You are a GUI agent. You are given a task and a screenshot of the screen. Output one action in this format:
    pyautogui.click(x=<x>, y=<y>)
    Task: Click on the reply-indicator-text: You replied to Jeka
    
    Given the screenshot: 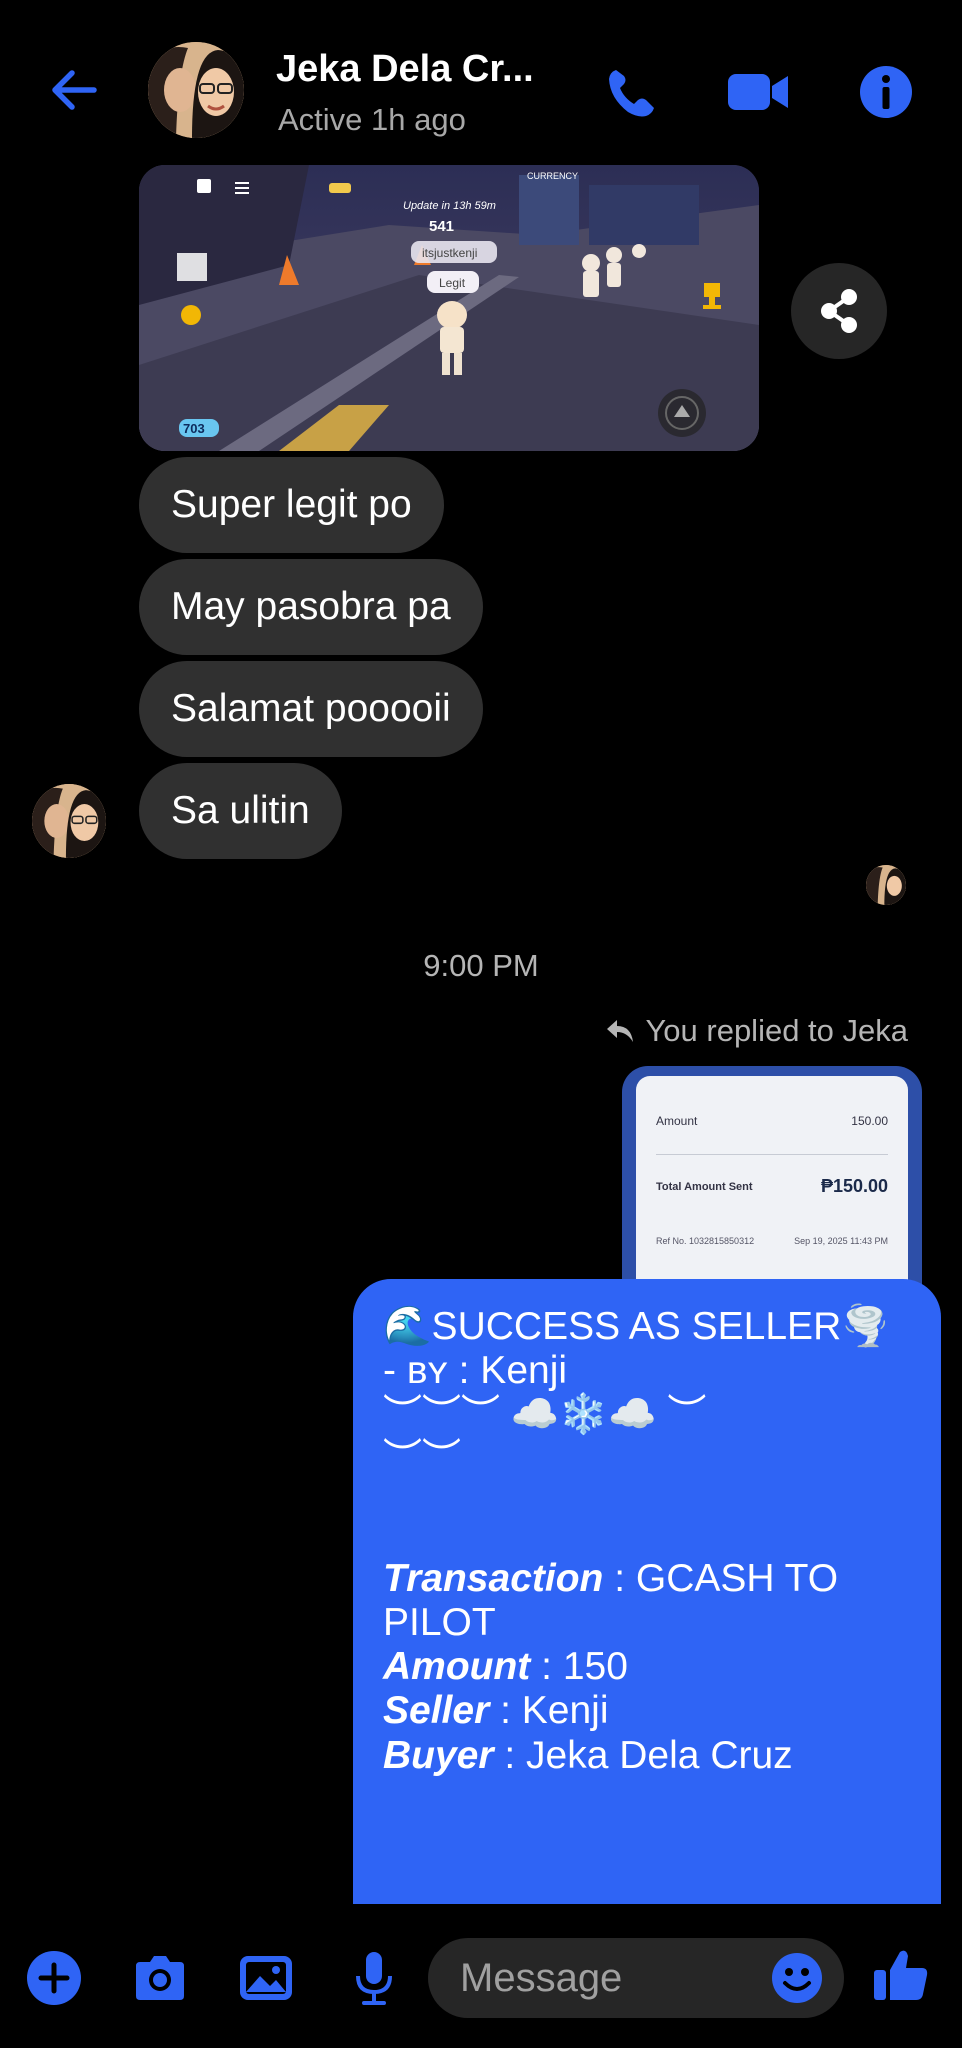 What is the action you would take?
    pyautogui.click(x=776, y=1030)
    